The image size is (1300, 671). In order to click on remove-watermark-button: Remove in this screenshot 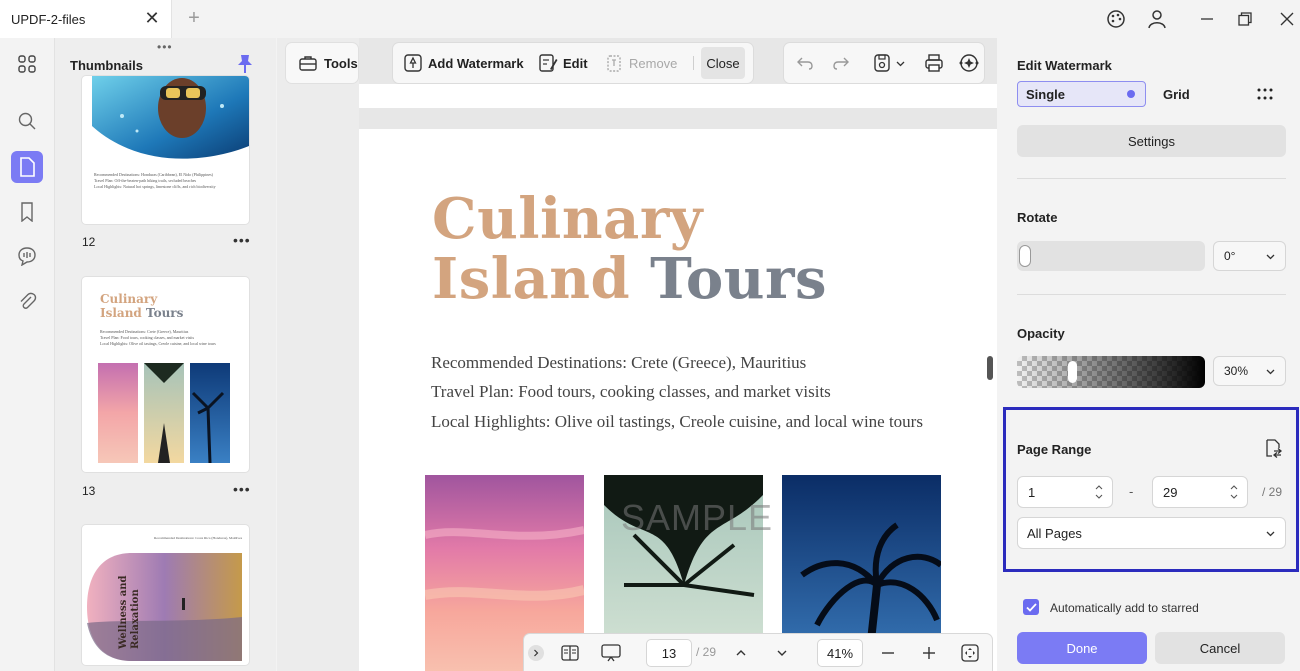, I will do `click(640, 63)`.